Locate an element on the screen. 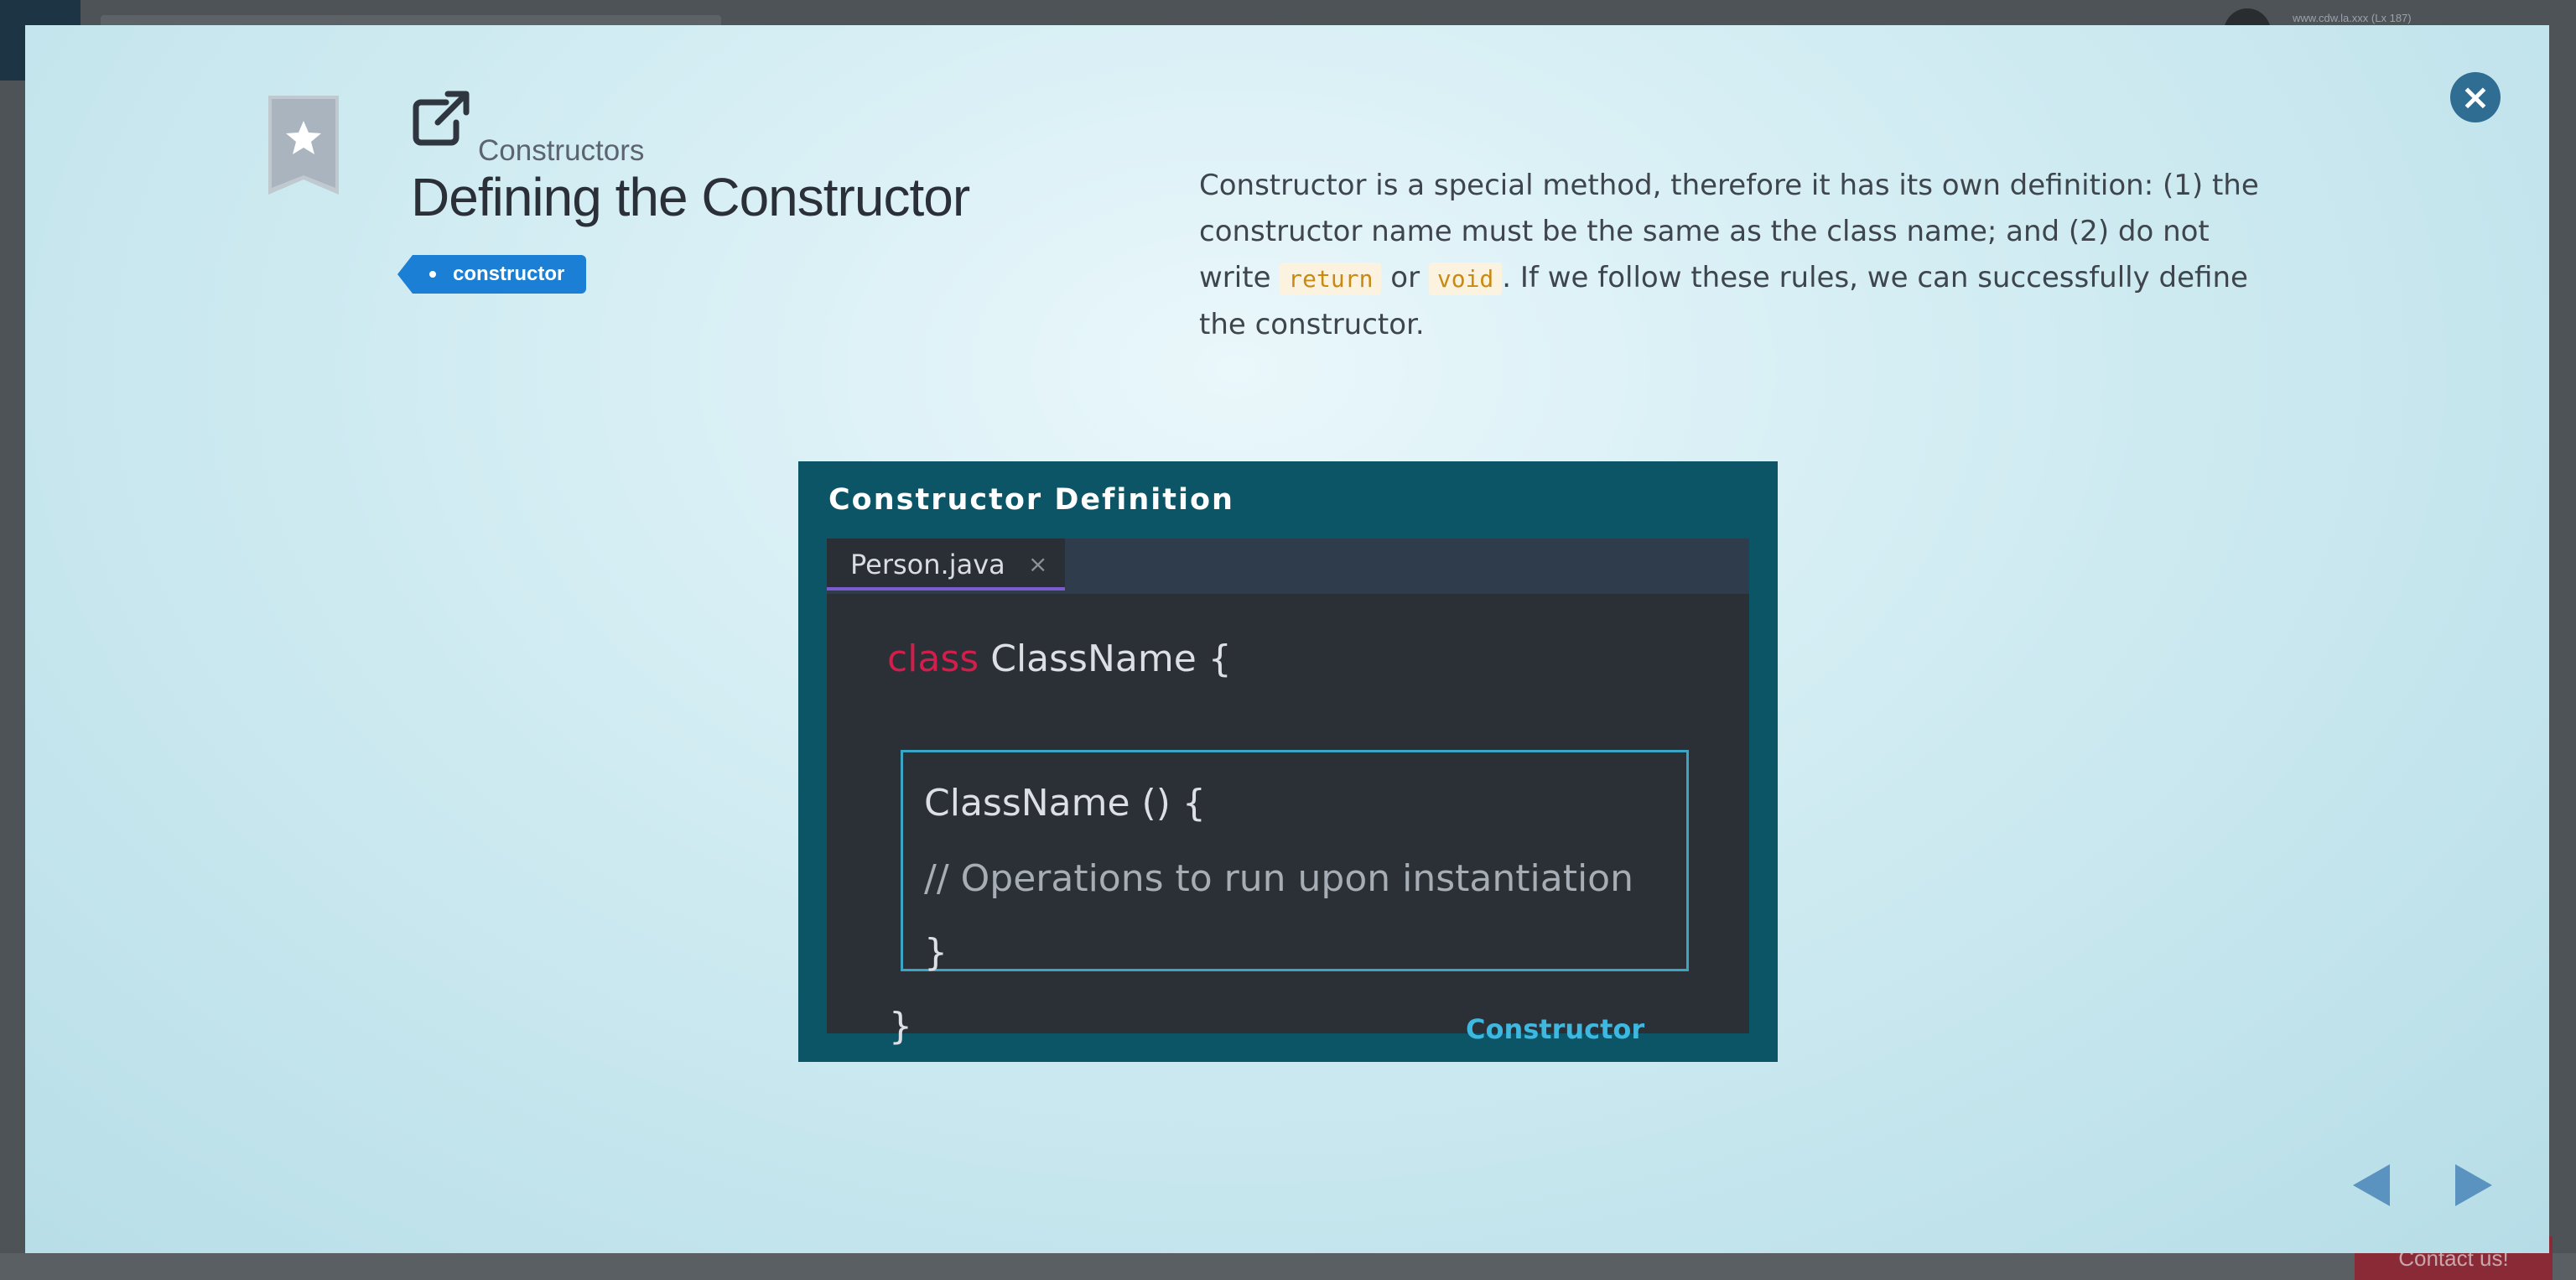 This screenshot has height=1280, width=2576. code-line: class ClassName { is located at coordinates (1059, 658).